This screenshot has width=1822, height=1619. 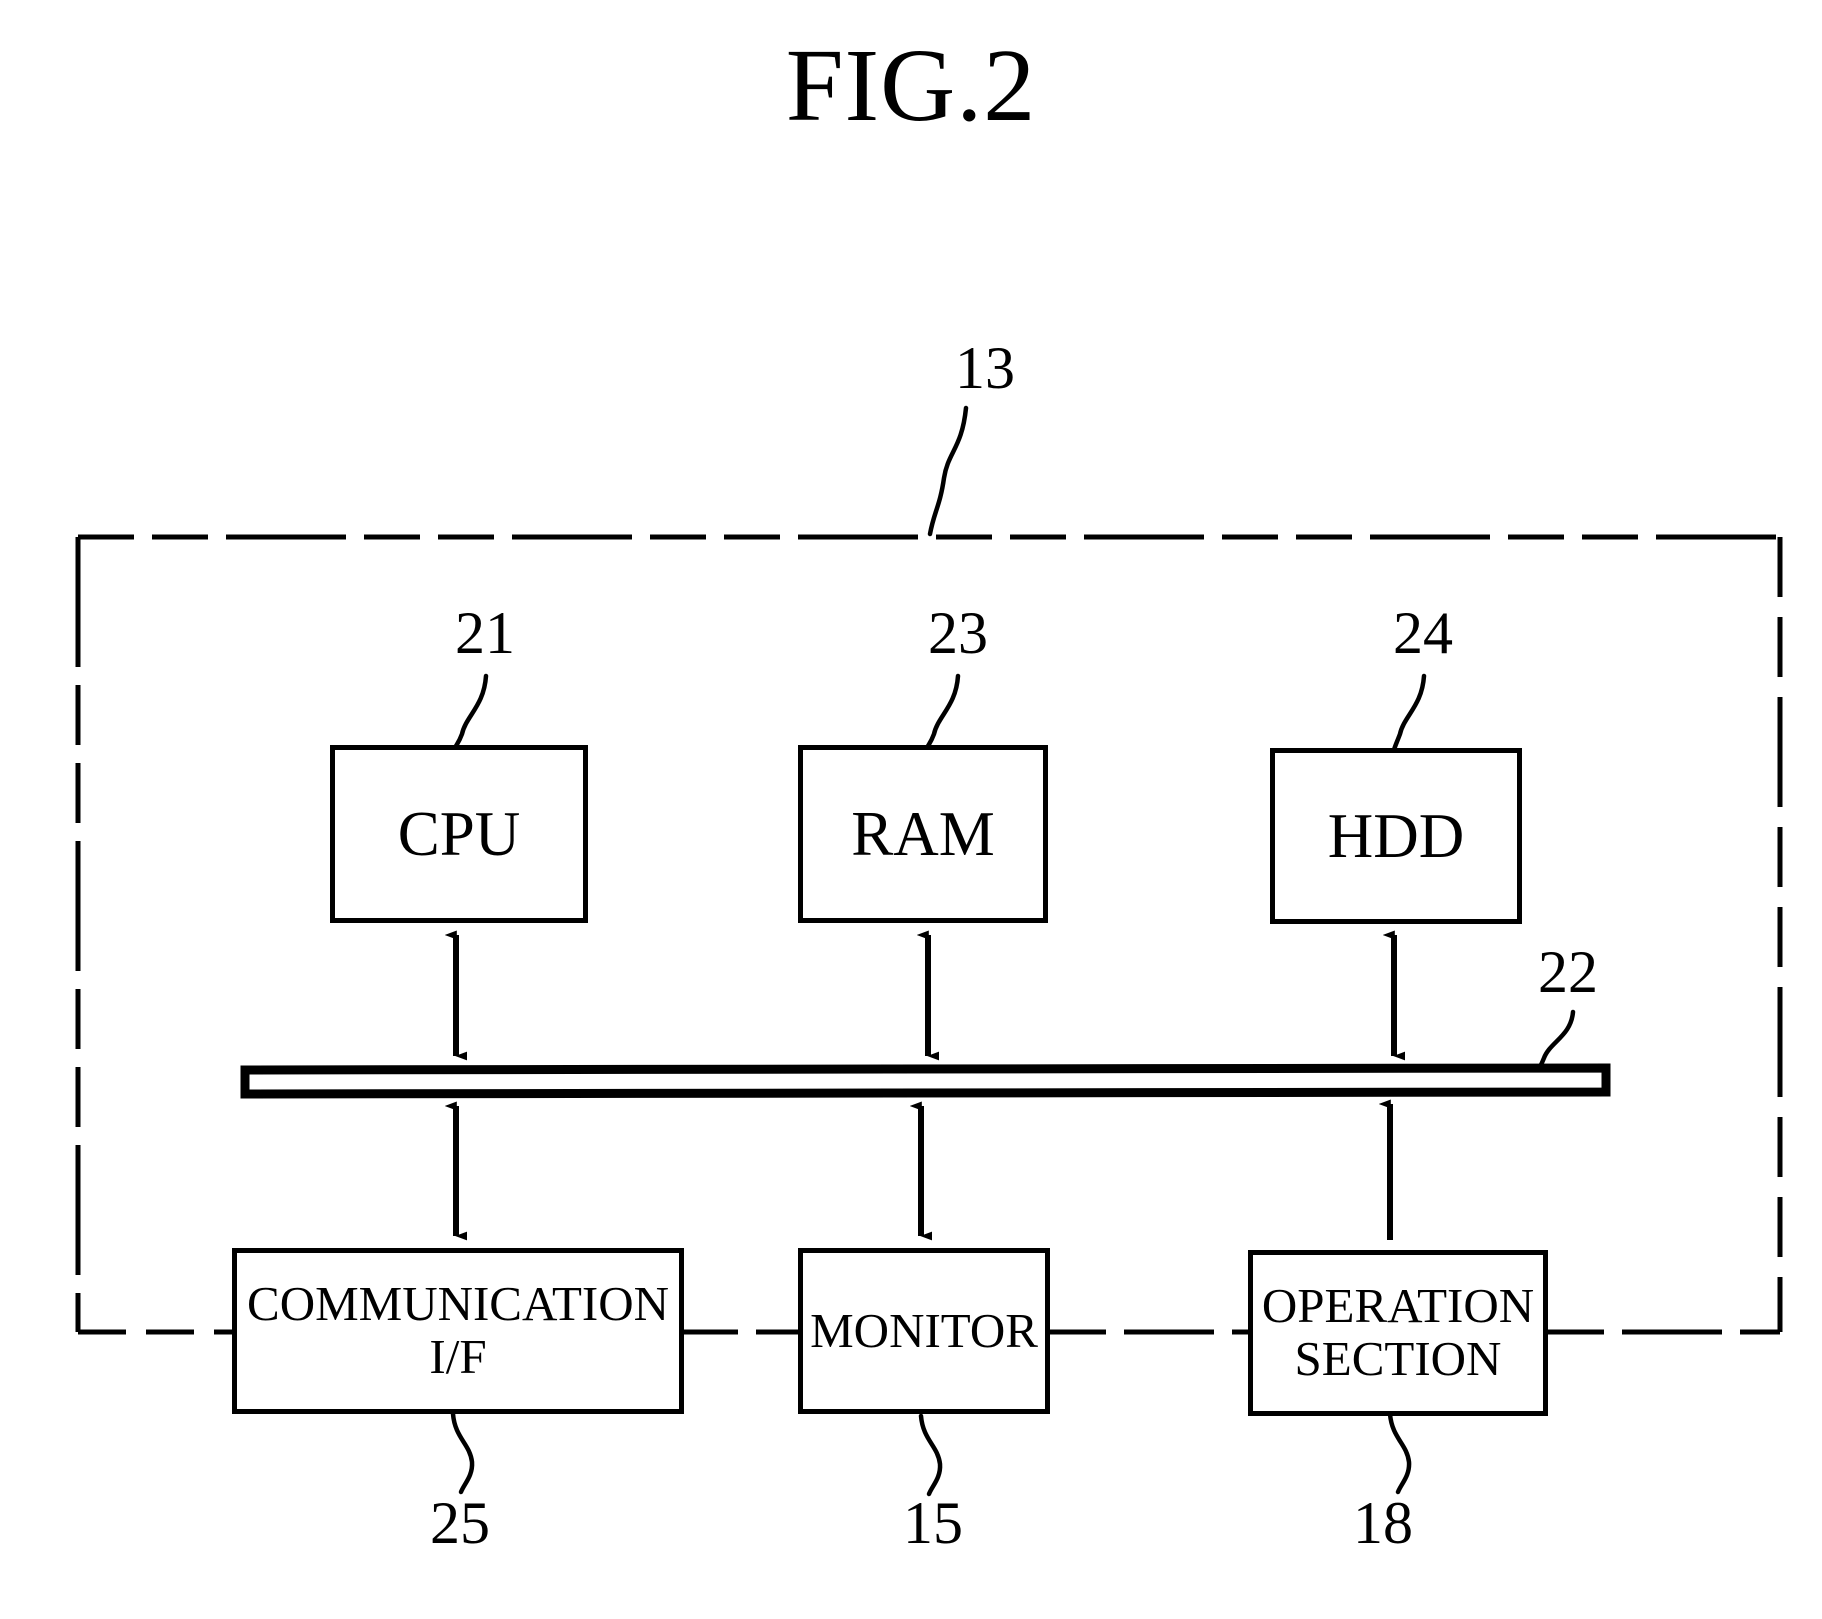 I want to click on block-operation-section-label: OPERATION SECTION, so click(x=1398, y=1332).